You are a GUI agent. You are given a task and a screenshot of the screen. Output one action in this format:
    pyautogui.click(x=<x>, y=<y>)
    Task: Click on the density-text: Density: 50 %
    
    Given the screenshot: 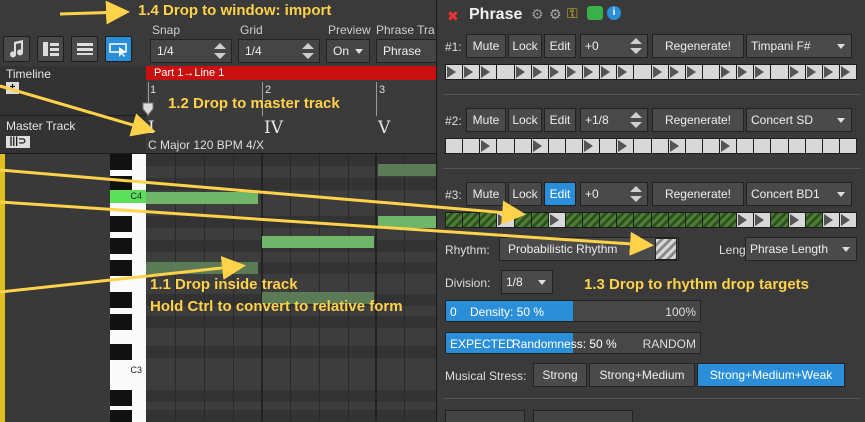 What is the action you would take?
    pyautogui.click(x=507, y=312)
    